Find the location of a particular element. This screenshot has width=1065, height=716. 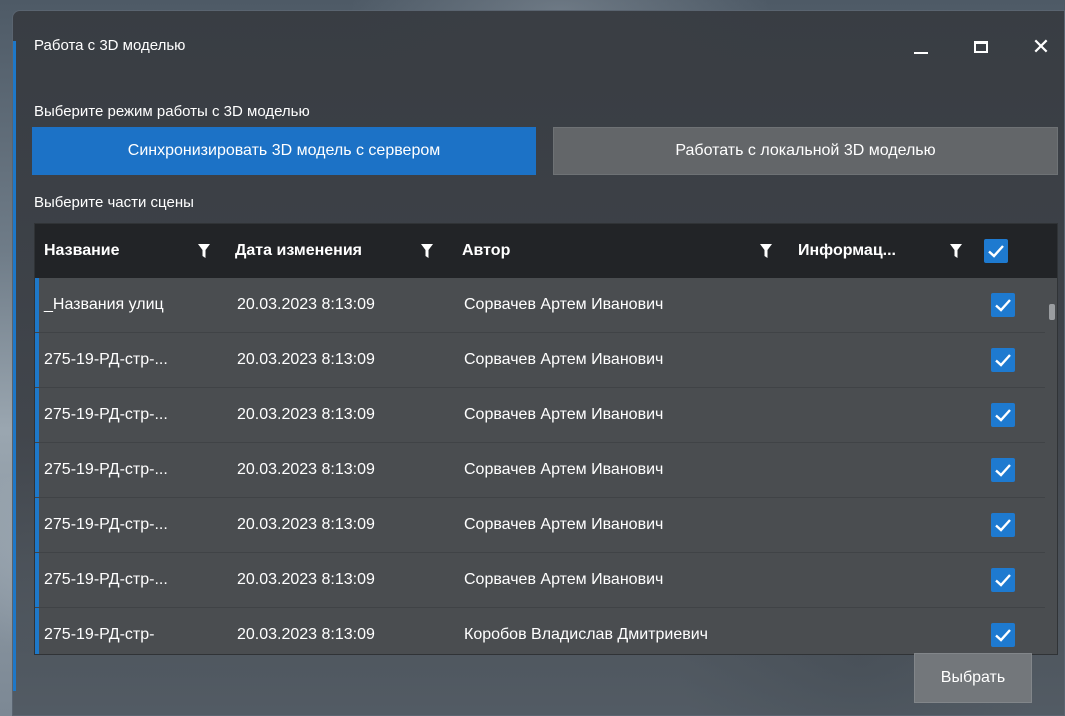

sync-server-button: Синхронизировать 3D модель с сервером is located at coordinates (284, 151).